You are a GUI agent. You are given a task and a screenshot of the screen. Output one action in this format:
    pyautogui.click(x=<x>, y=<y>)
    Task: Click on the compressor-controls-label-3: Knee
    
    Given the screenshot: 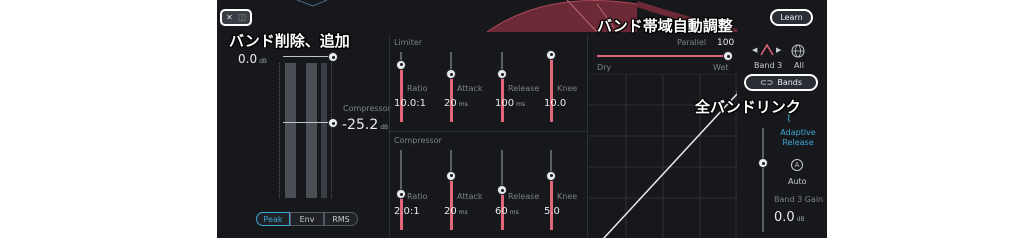 What is the action you would take?
    pyautogui.click(x=567, y=196)
    